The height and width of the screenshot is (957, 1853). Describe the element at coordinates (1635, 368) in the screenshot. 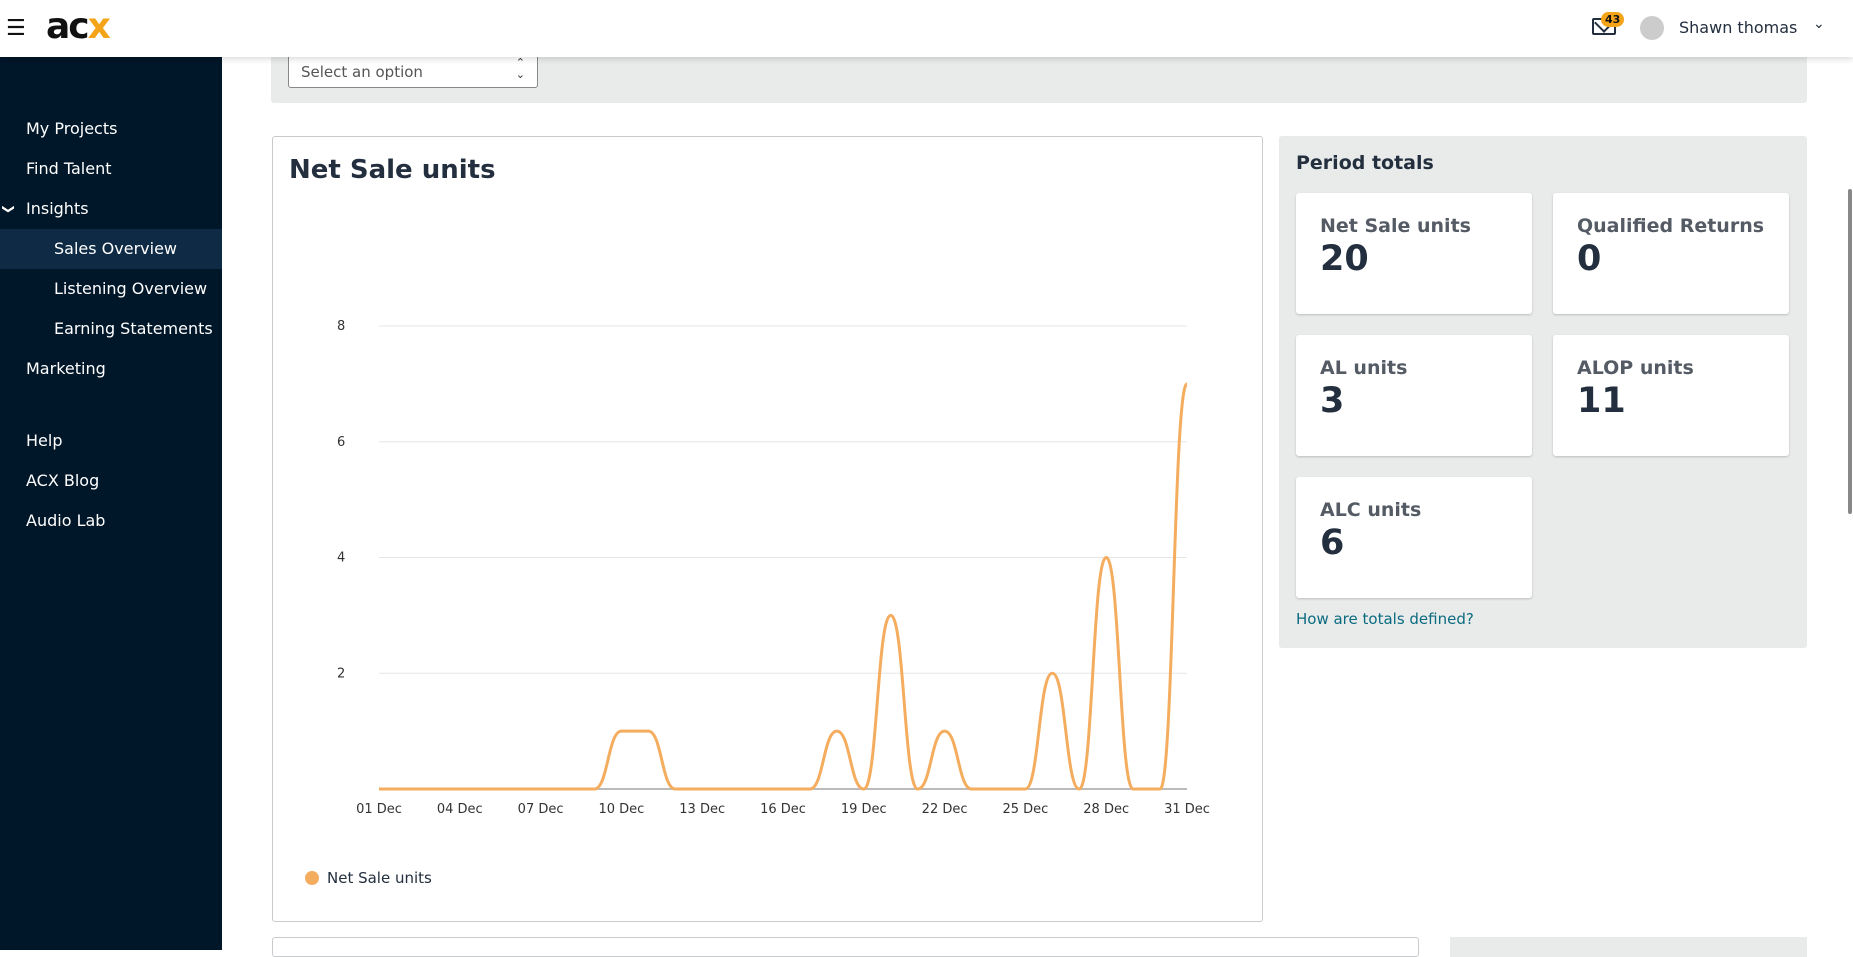

I see `total-label: ALOP units` at that location.